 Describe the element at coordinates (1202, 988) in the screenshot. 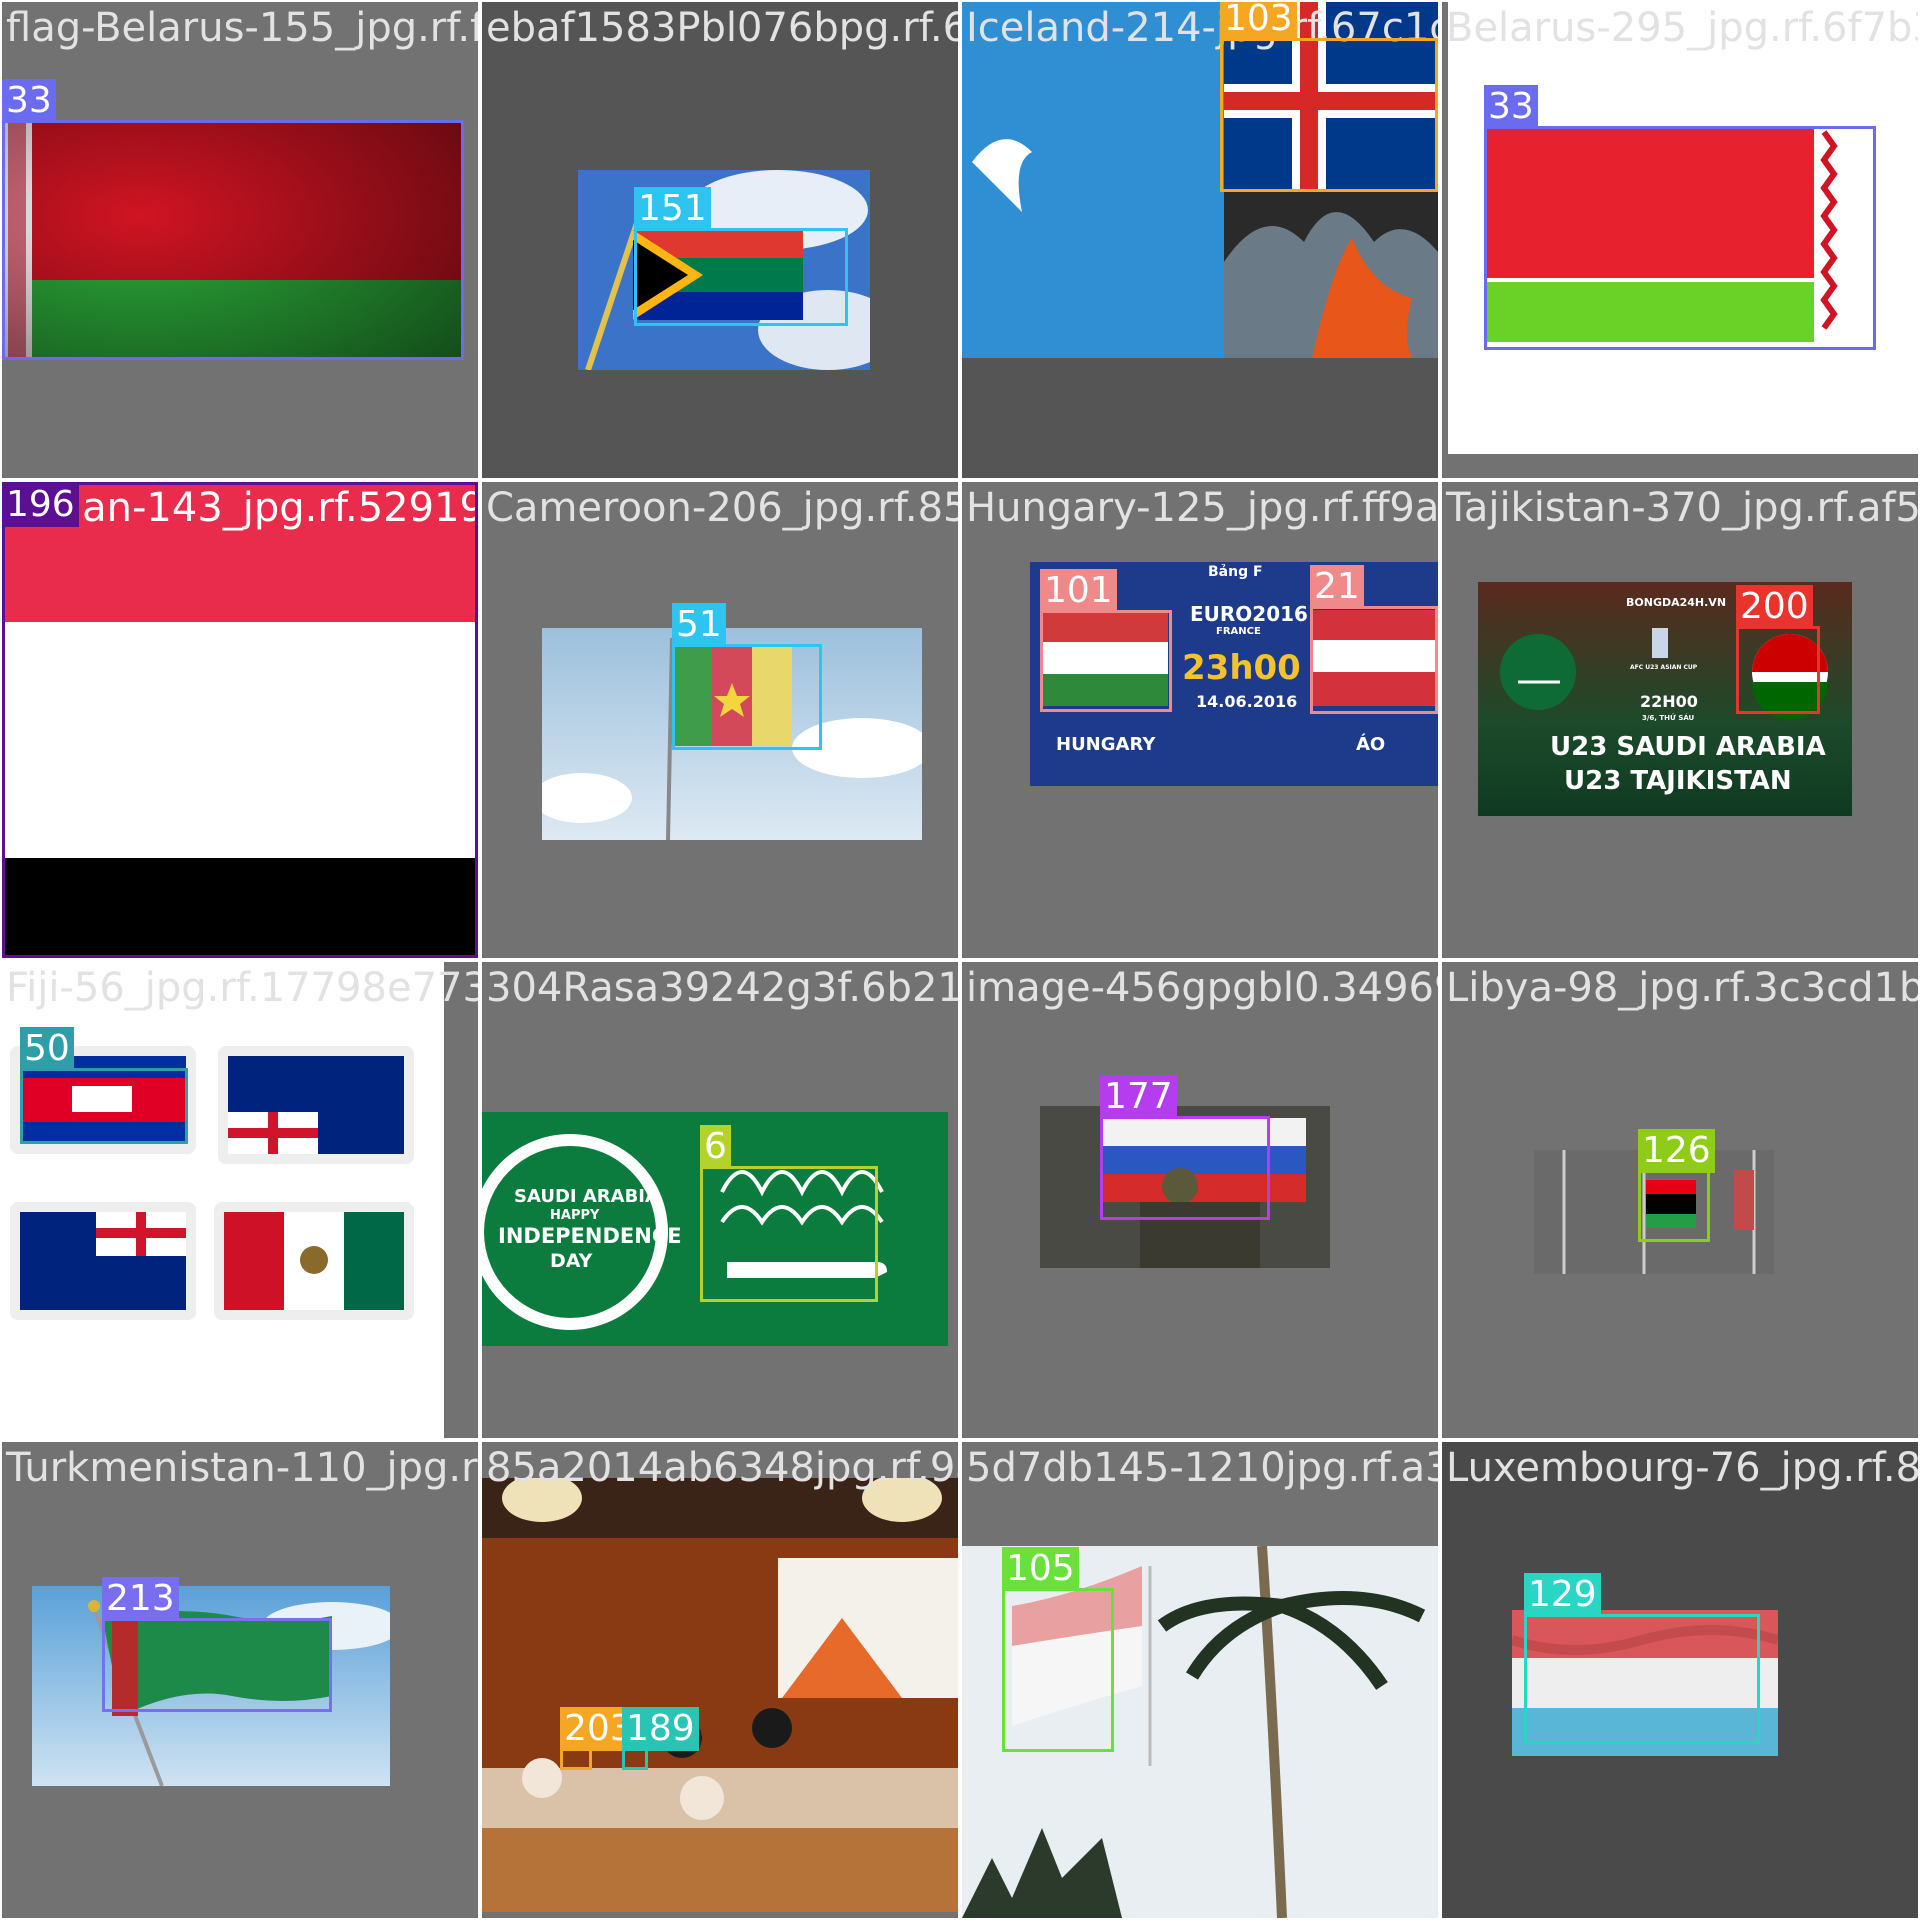

I see `filename: image-456gpgbl0.34969bf86` at that location.